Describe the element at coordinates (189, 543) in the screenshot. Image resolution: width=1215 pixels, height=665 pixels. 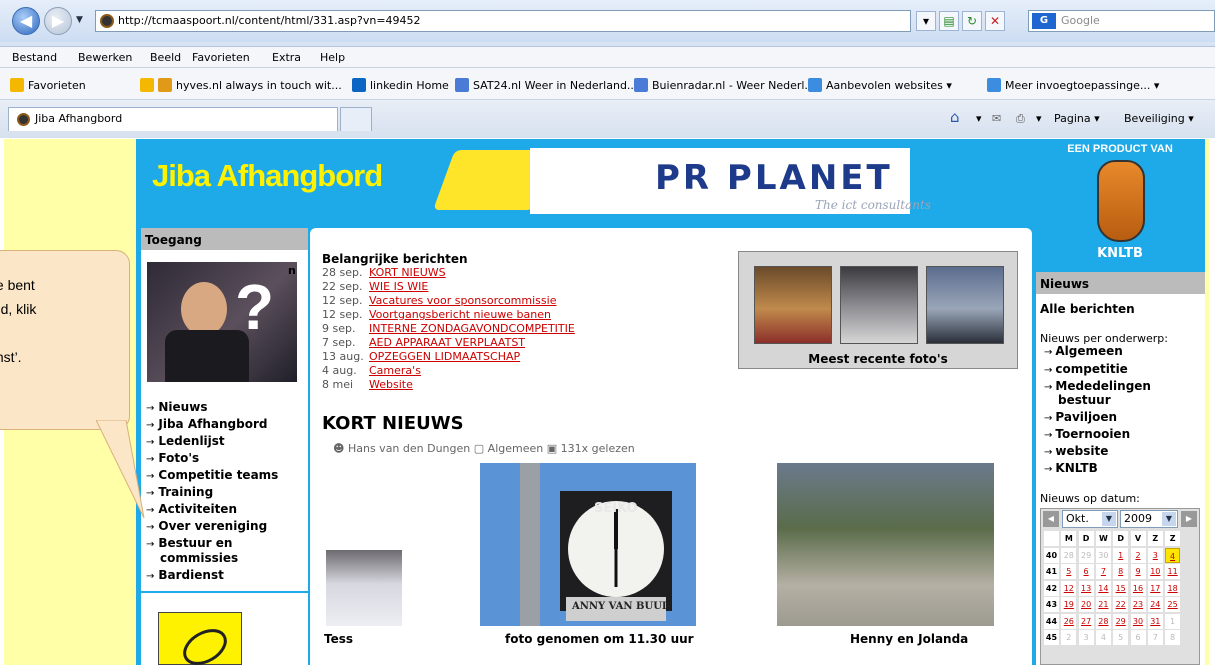
I see `nav-bestuur: → Bestuur en` at that location.